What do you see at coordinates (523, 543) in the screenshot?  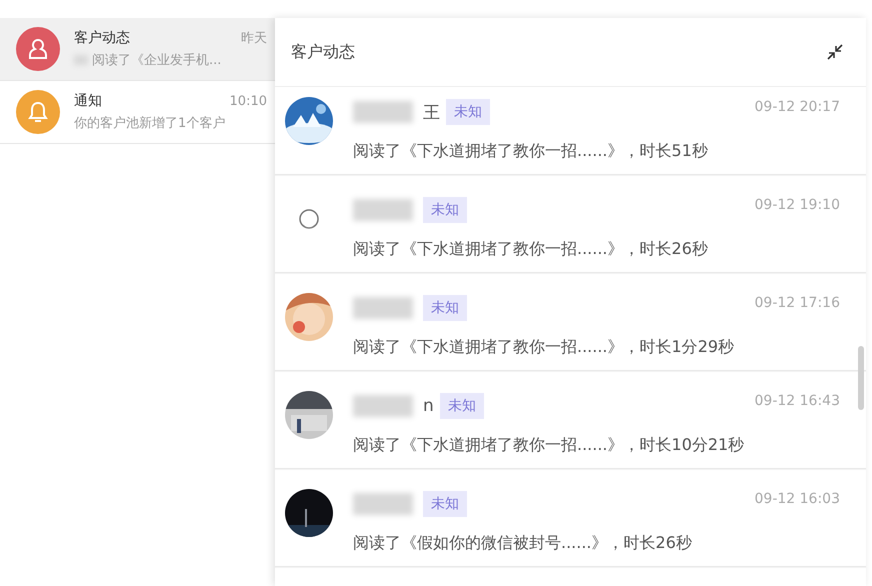 I see `feed-text: 阅读了《假如你的微信被封号......》，时长26秒` at bounding box center [523, 543].